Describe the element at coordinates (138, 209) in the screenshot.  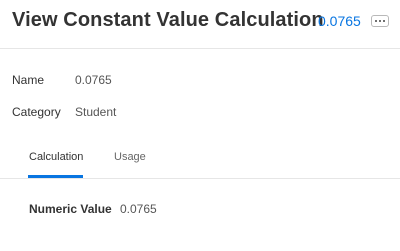
I see `numeric-value: 0.0765` at that location.